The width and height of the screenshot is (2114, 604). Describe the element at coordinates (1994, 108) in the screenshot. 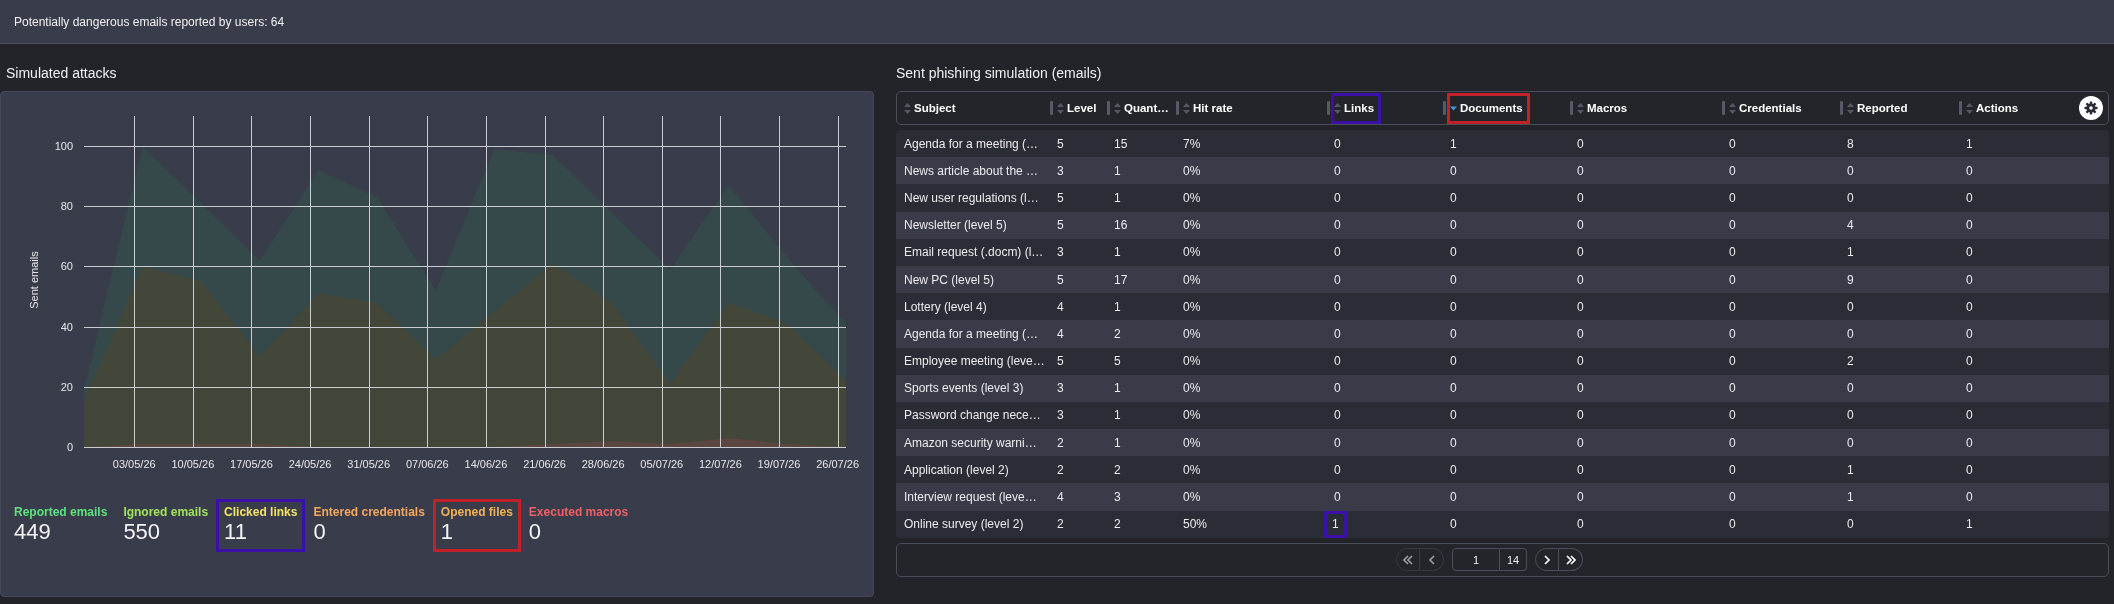

I see `column-header: Actions` at that location.